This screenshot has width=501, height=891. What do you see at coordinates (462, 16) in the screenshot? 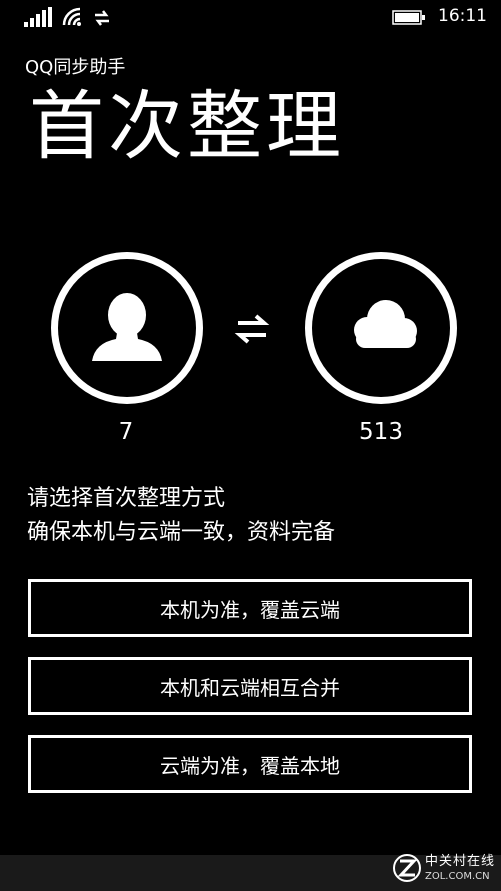
I see `status-time: 16:11` at bounding box center [462, 16].